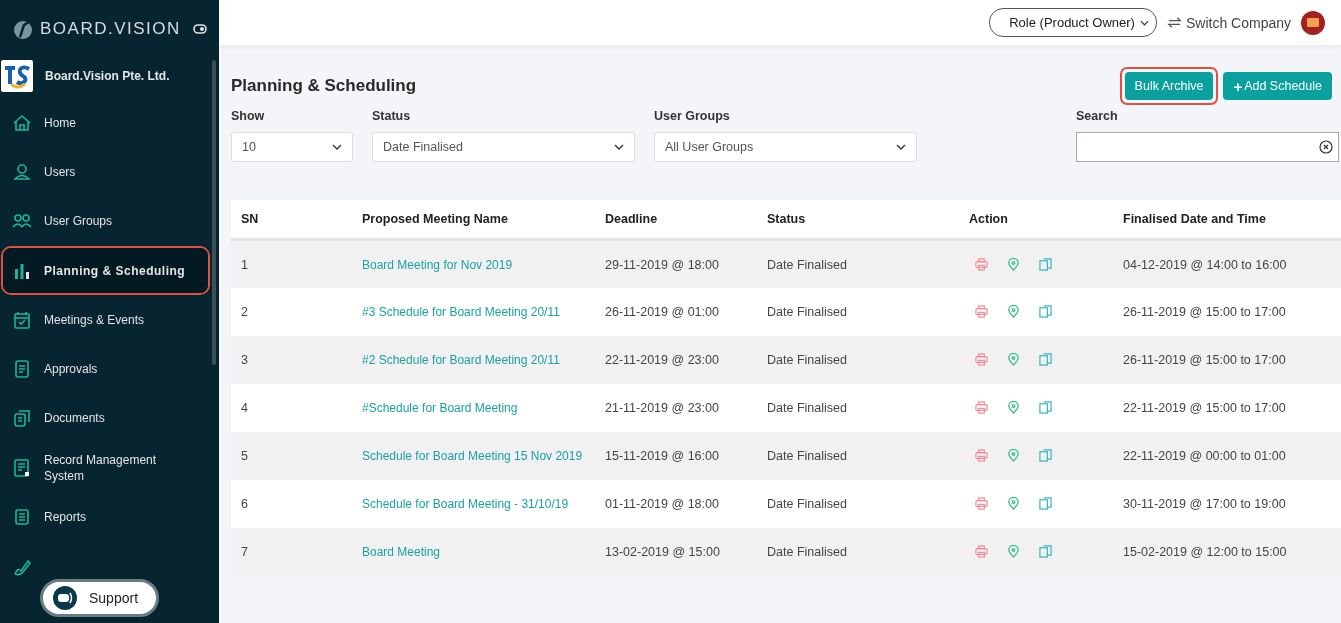 Image resolution: width=1341 pixels, height=623 pixels. I want to click on filter-label: Status, so click(392, 116).